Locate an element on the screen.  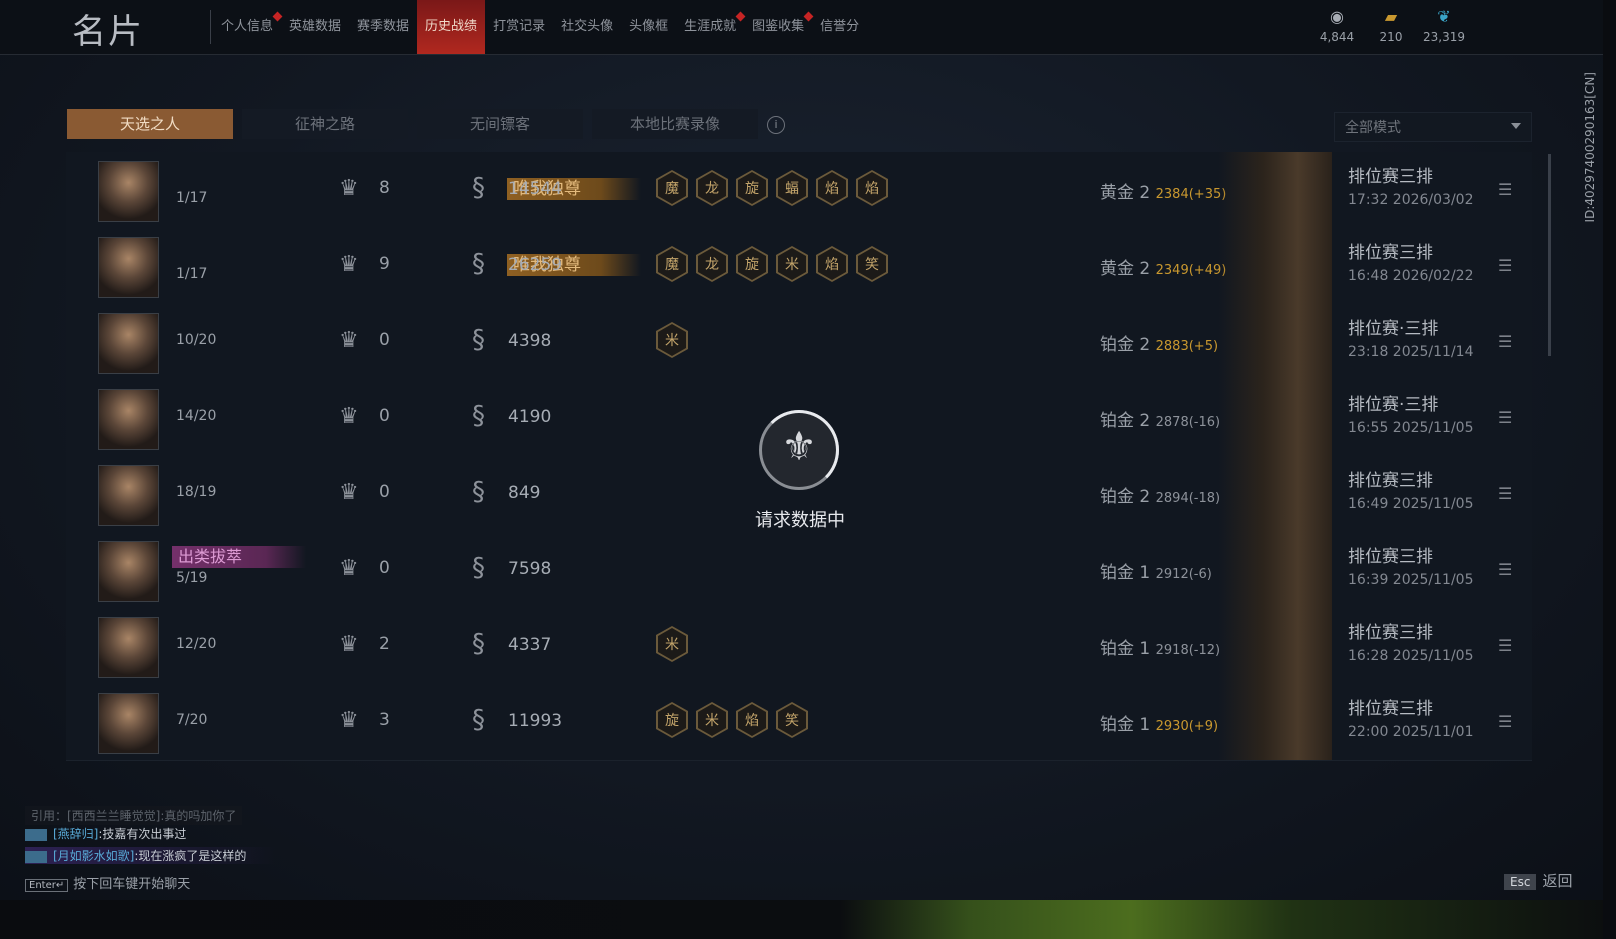
nav-item: 生涯成就 is located at coordinates (711, 27).